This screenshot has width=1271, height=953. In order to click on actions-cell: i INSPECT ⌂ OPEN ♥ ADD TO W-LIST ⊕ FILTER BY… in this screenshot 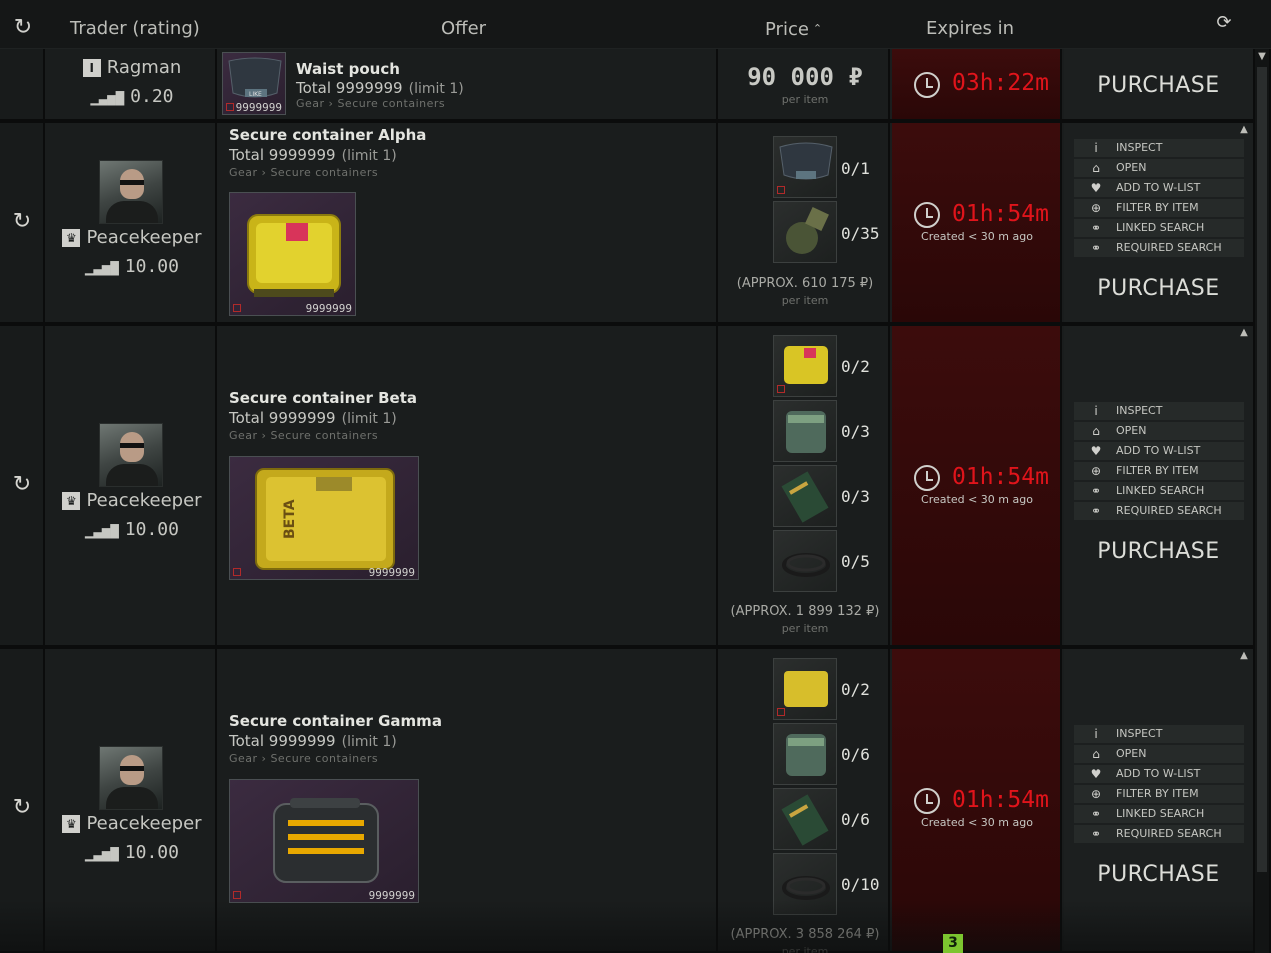, I will do `click(1158, 222)`.